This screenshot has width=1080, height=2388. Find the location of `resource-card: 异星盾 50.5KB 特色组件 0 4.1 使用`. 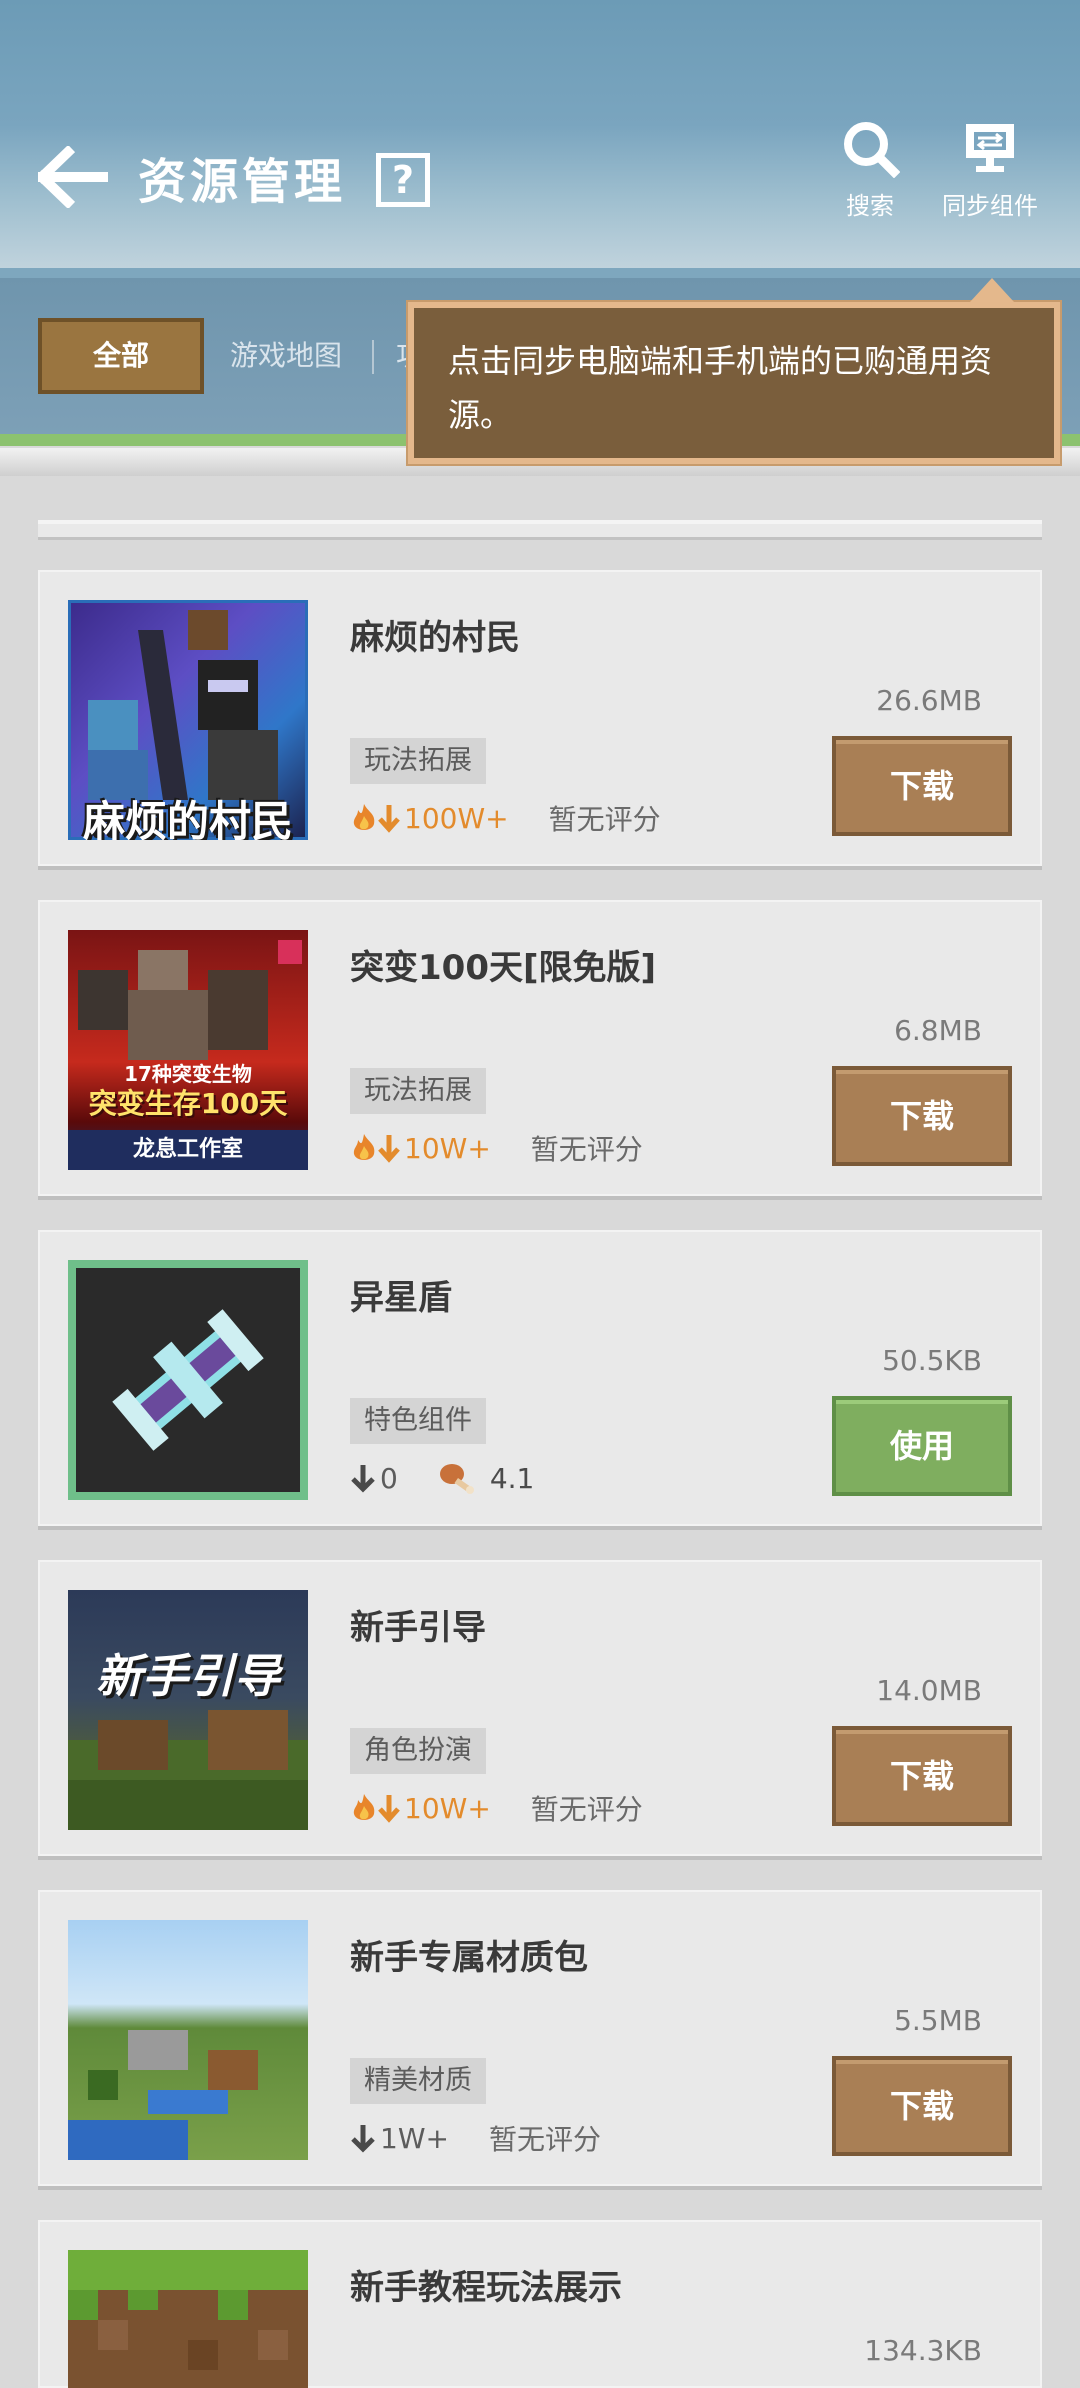

resource-card: 异星盾 50.5KB 特色组件 0 4.1 使用 is located at coordinates (540, 1380).